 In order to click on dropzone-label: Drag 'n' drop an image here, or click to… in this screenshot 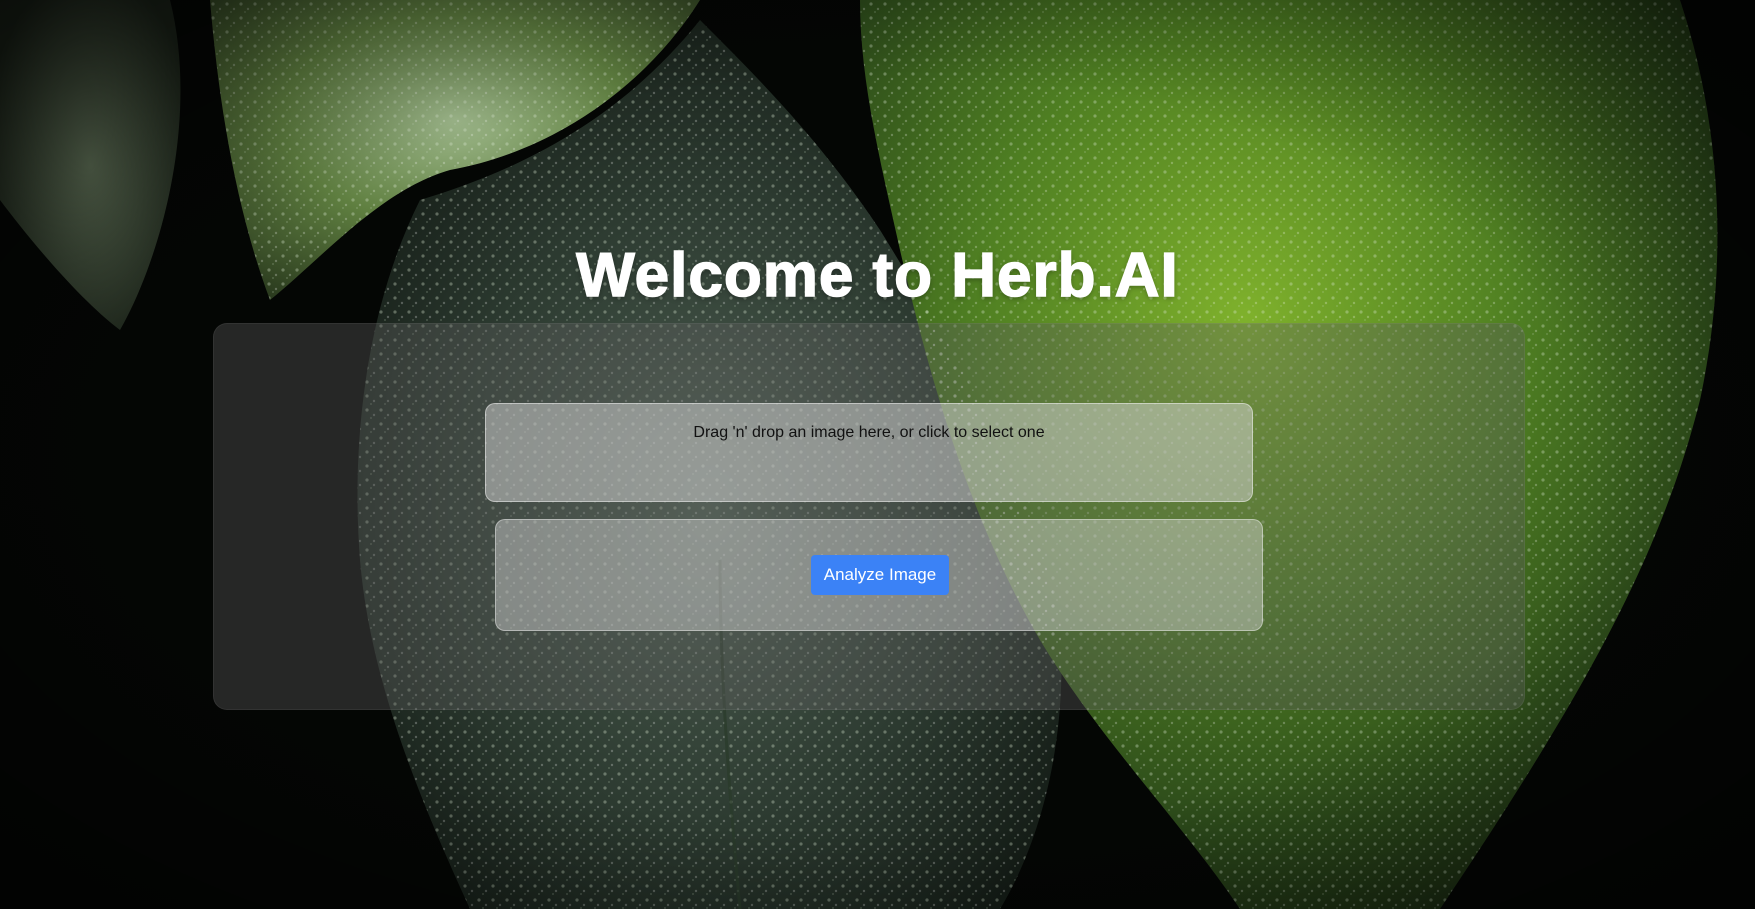, I will do `click(869, 432)`.